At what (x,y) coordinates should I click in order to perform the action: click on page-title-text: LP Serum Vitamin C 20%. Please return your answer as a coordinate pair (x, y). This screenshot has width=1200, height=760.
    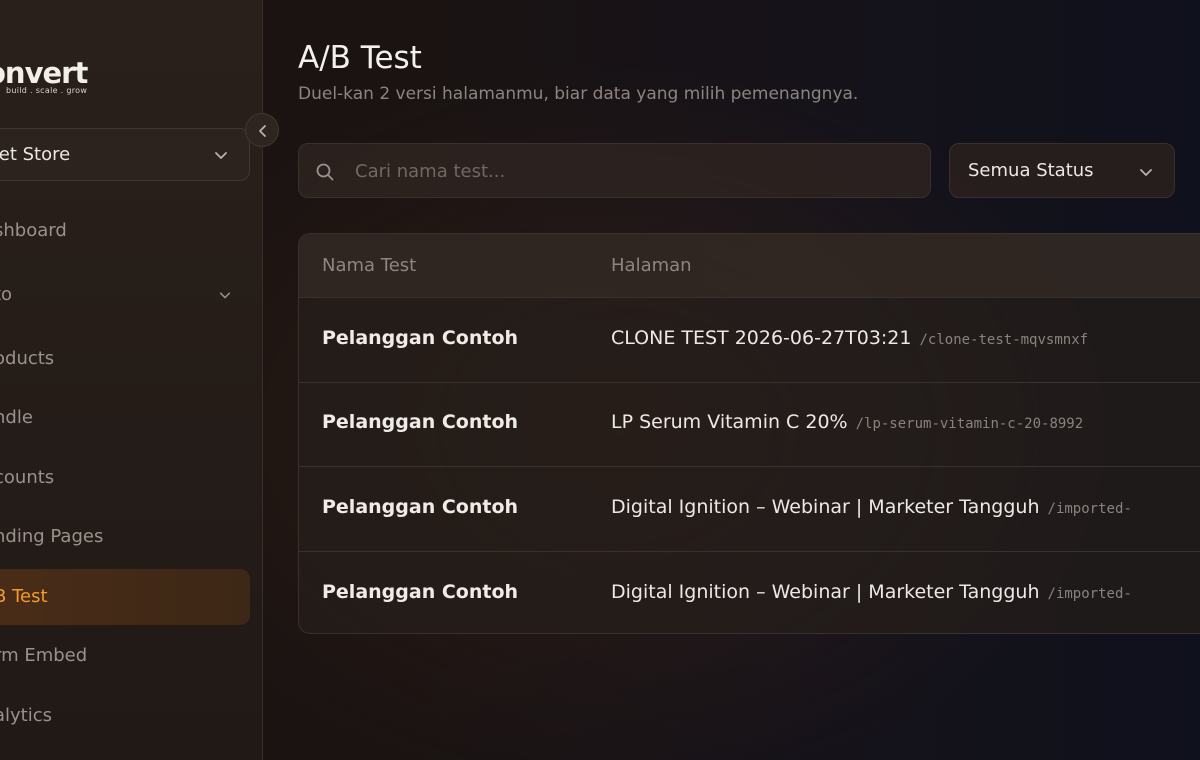
    Looking at the image, I should click on (729, 422).